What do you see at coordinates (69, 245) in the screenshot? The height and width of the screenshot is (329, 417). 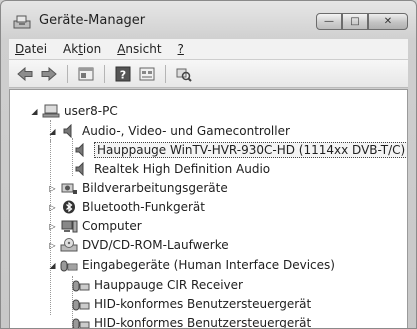 I see `disc-drive-icon` at bounding box center [69, 245].